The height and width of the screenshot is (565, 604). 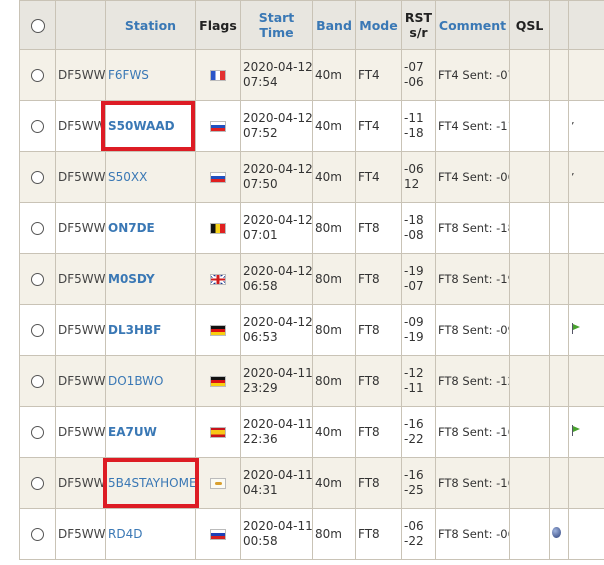 What do you see at coordinates (132, 432) in the screenshot?
I see `station-link: EA7UW` at bounding box center [132, 432].